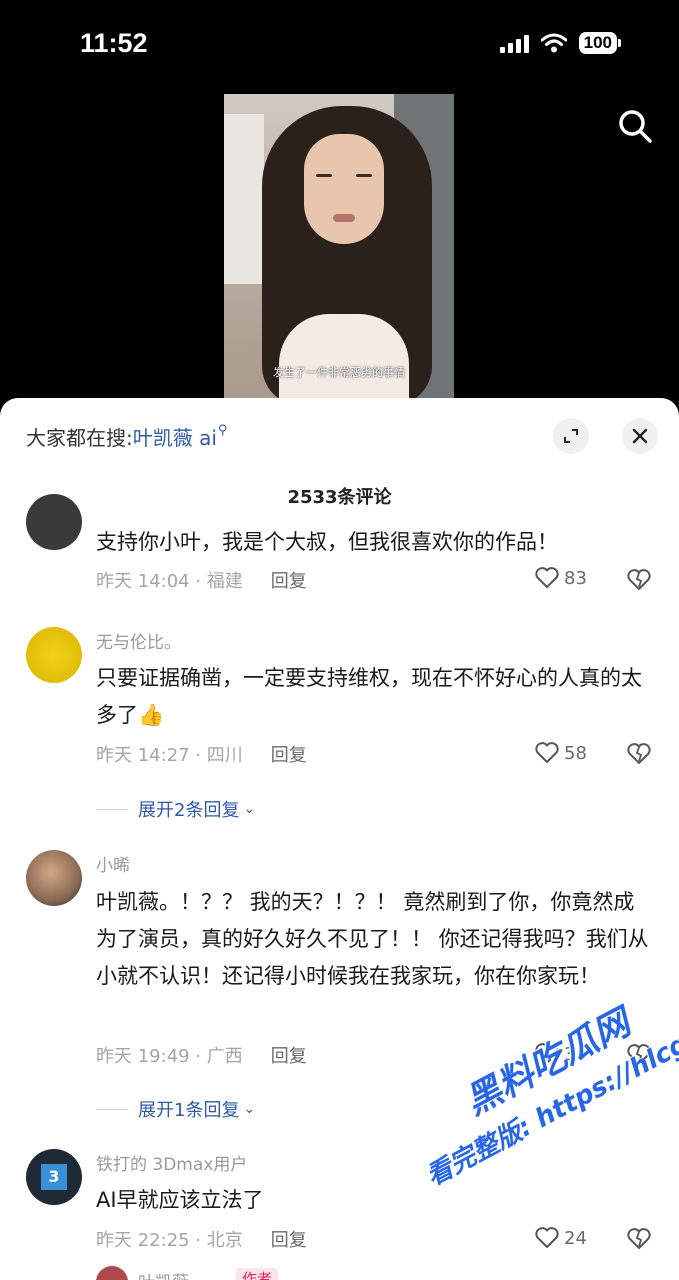 The height and width of the screenshot is (1280, 679). Describe the element at coordinates (339, 372) in the screenshot. I see `video-subtitle: 发生了一件非常恶劣的事情` at that location.